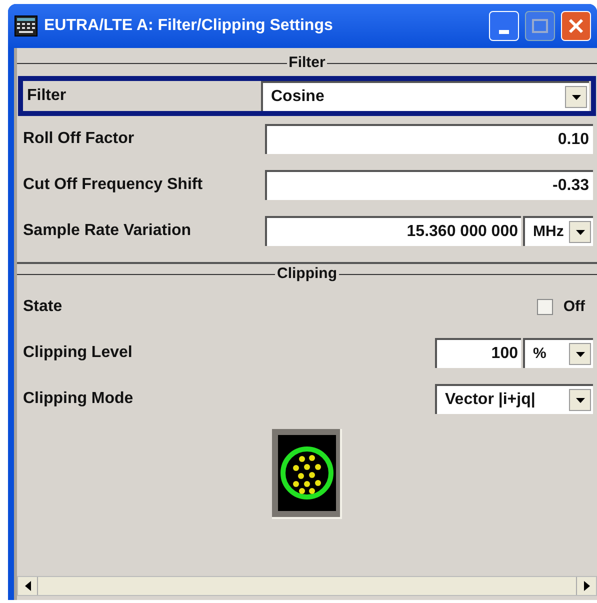 Image resolution: width=597 pixels, height=603 pixels. Describe the element at coordinates (514, 399) in the screenshot. I see `dropdown: Vector |i+jq|` at that location.